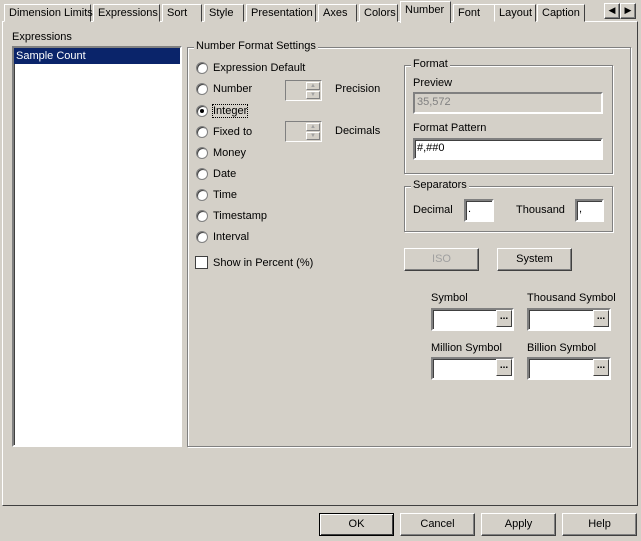 The image size is (641, 541). Describe the element at coordinates (534, 259) in the screenshot. I see `system-button: System` at that location.